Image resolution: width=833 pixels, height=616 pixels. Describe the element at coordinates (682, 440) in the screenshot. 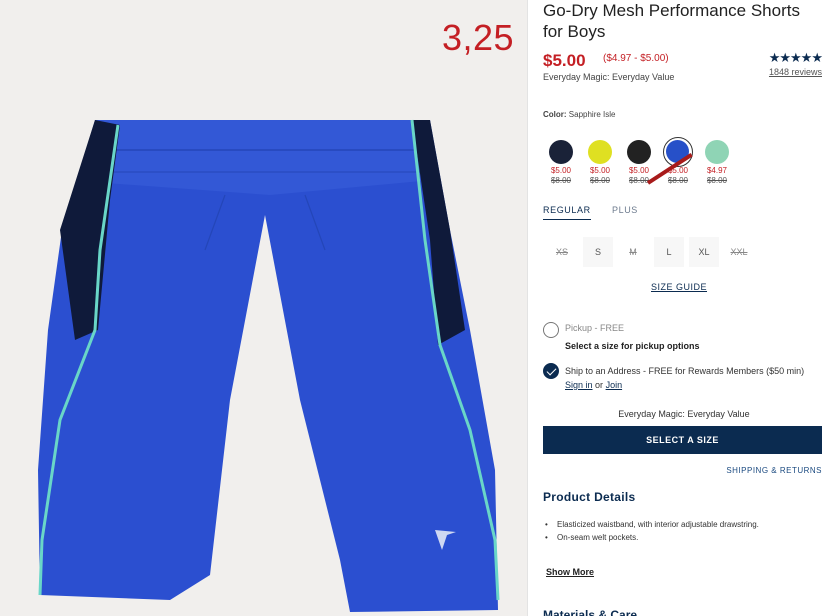

I see `select-size-button: SELECT A SIZE` at that location.